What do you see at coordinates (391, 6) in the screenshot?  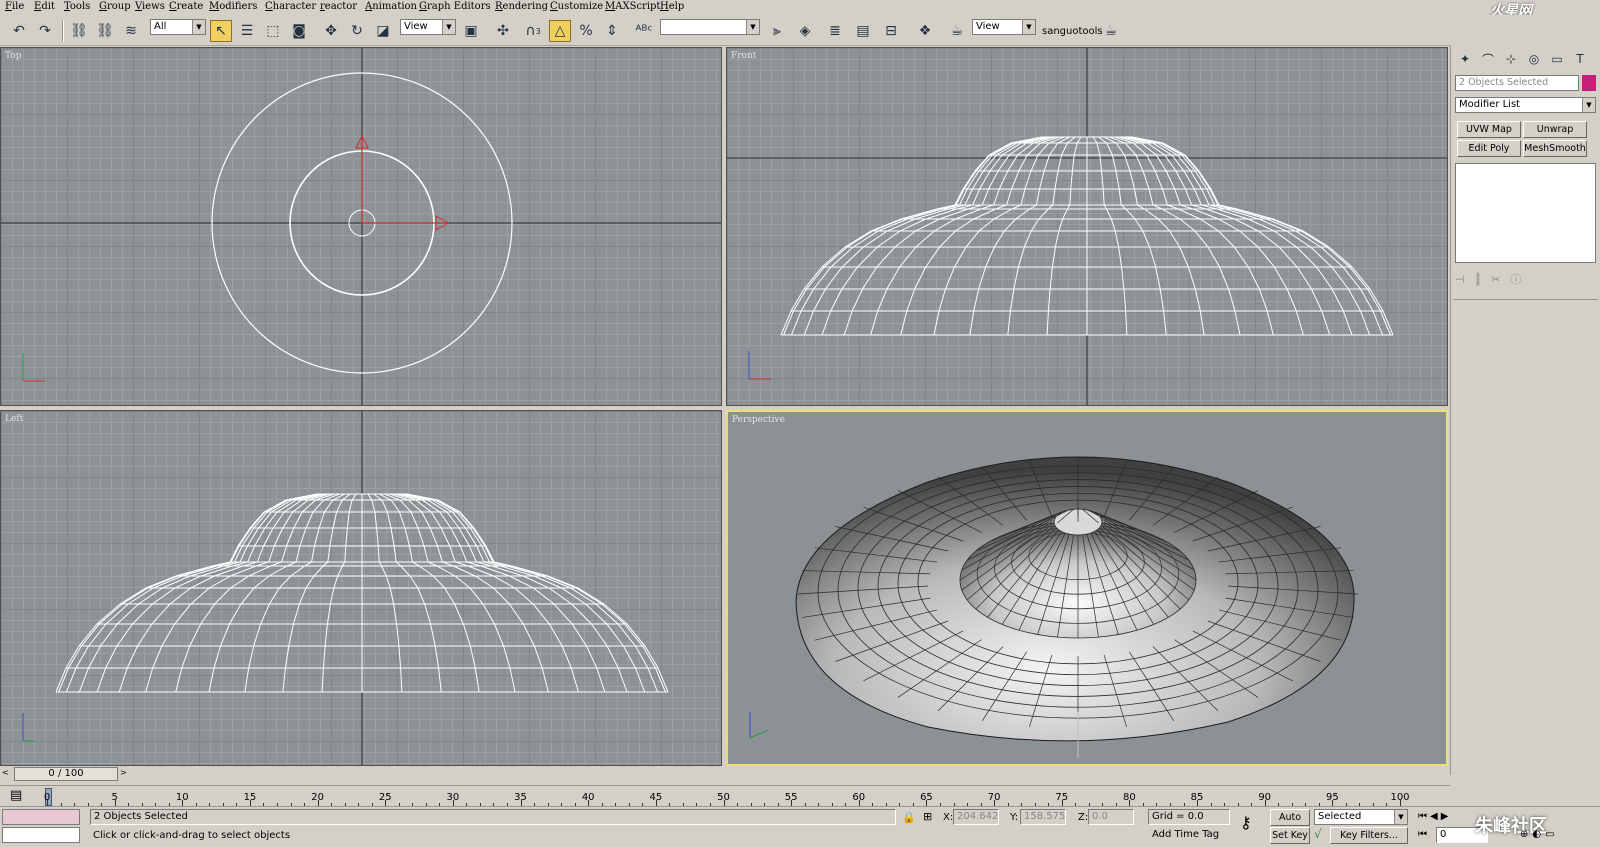 I see `menu-animation: Animation` at bounding box center [391, 6].